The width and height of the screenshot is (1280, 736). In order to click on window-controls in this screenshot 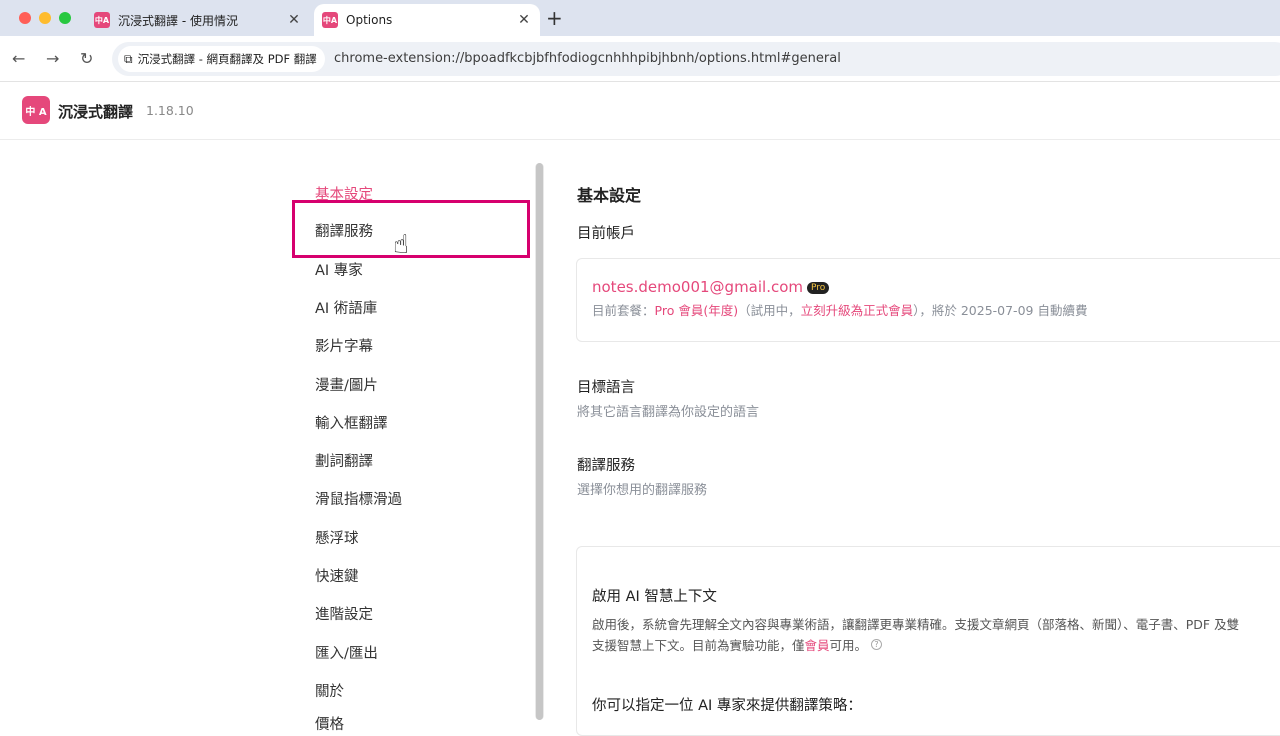, I will do `click(45, 18)`.